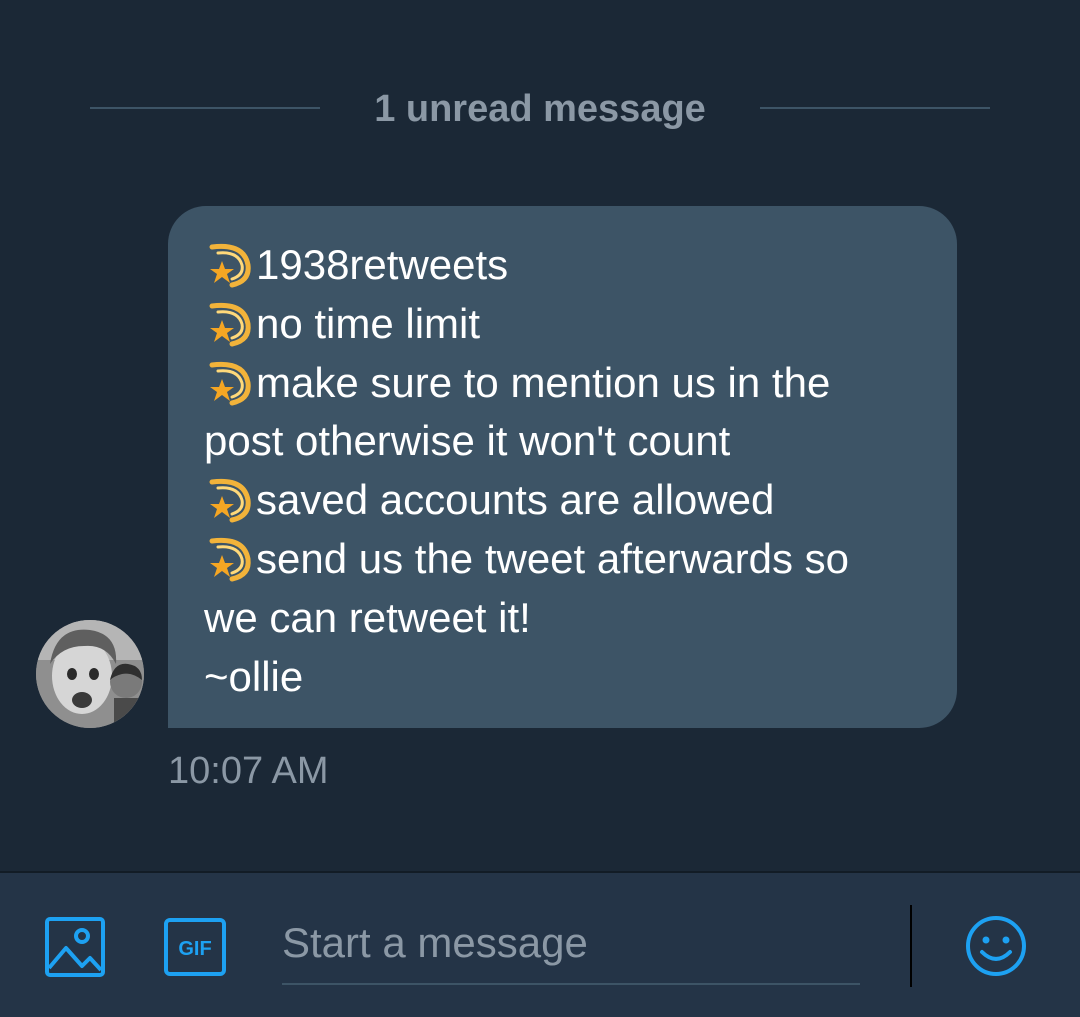 This screenshot has height=1017, width=1080. I want to click on message-line-text: post otherwise it won't count, so click(467, 441).